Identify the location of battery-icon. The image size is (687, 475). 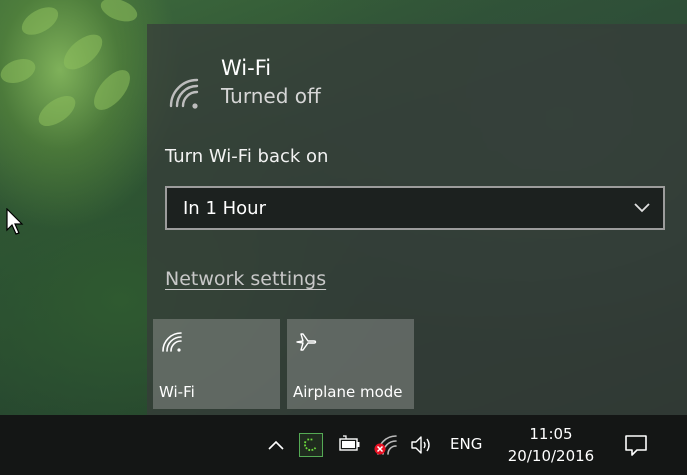
(349, 444).